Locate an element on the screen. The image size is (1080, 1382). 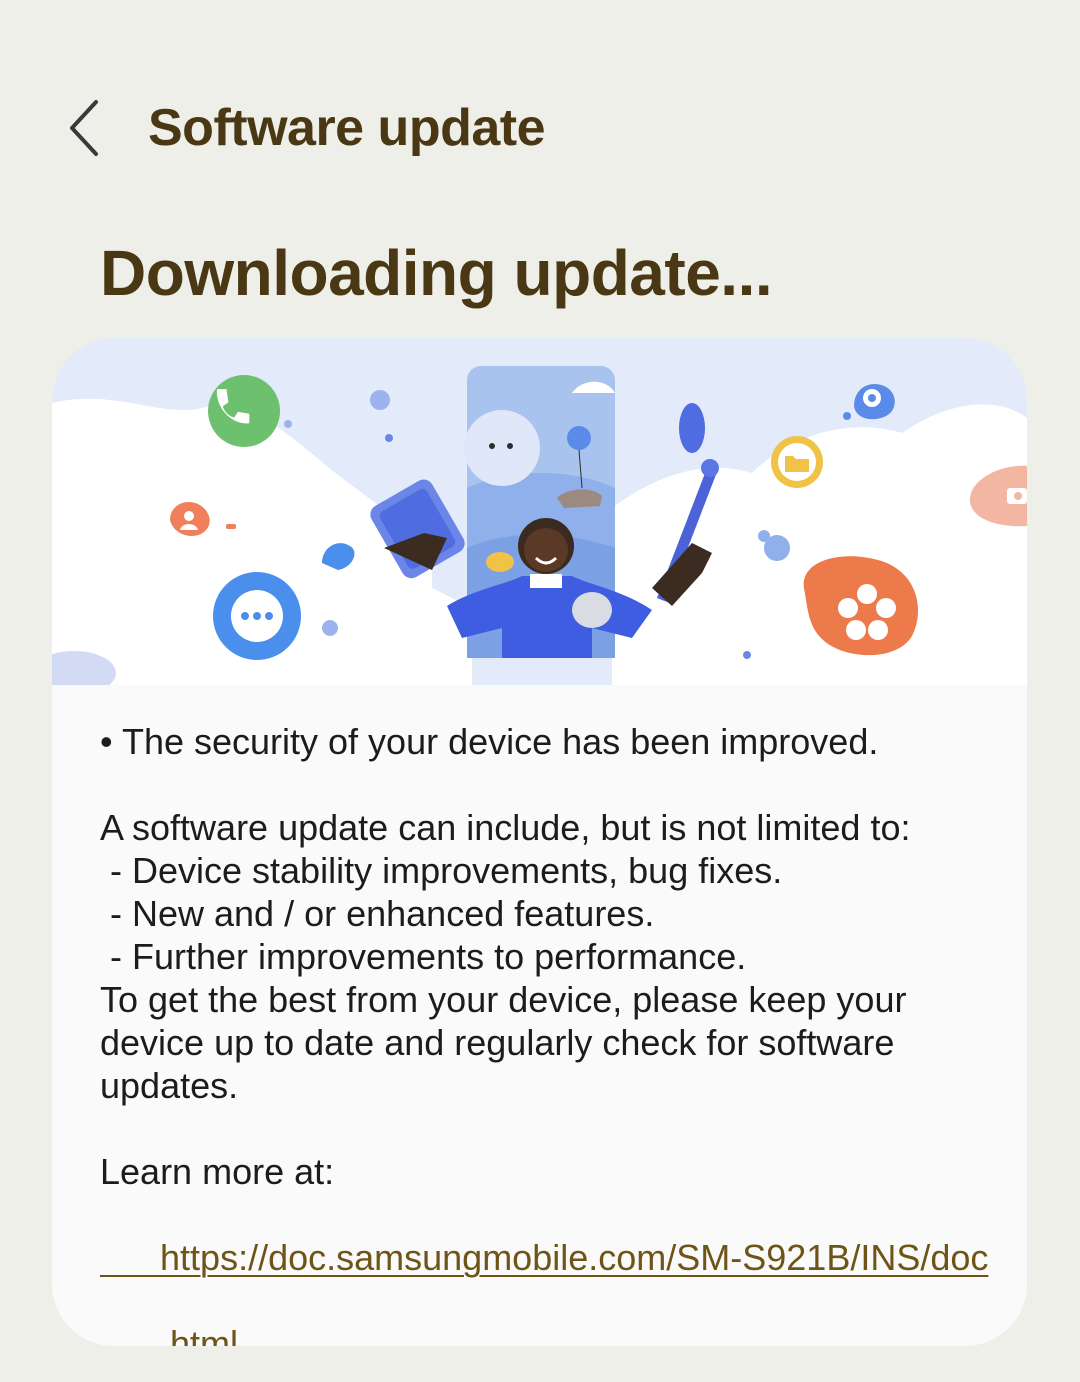
learn-more-label: Learn more at: is located at coordinates (217, 1171).